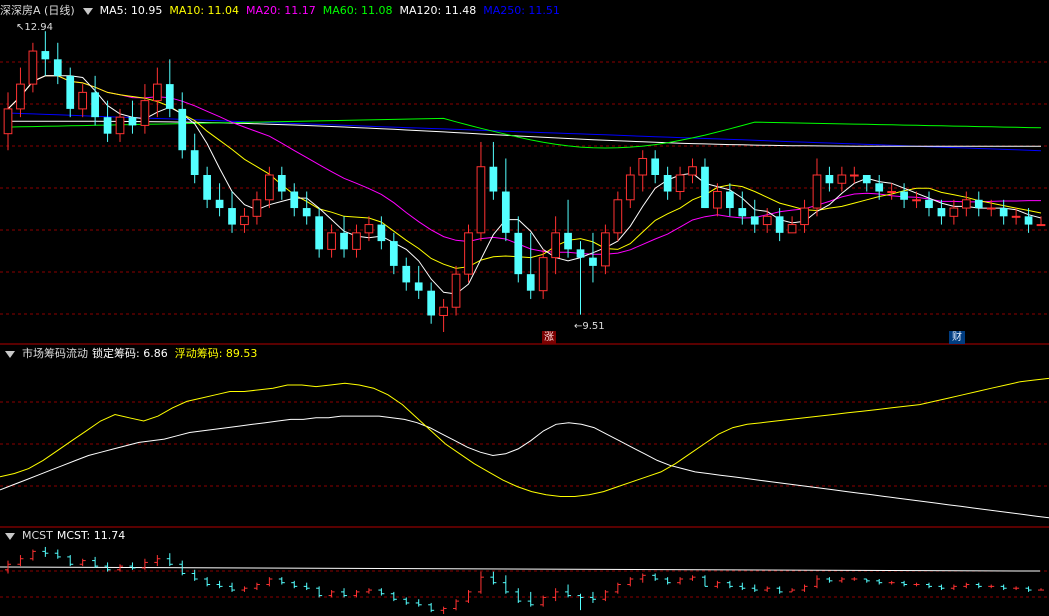 The image size is (1049, 616). I want to click on mcst-title: MCST, so click(37, 535).